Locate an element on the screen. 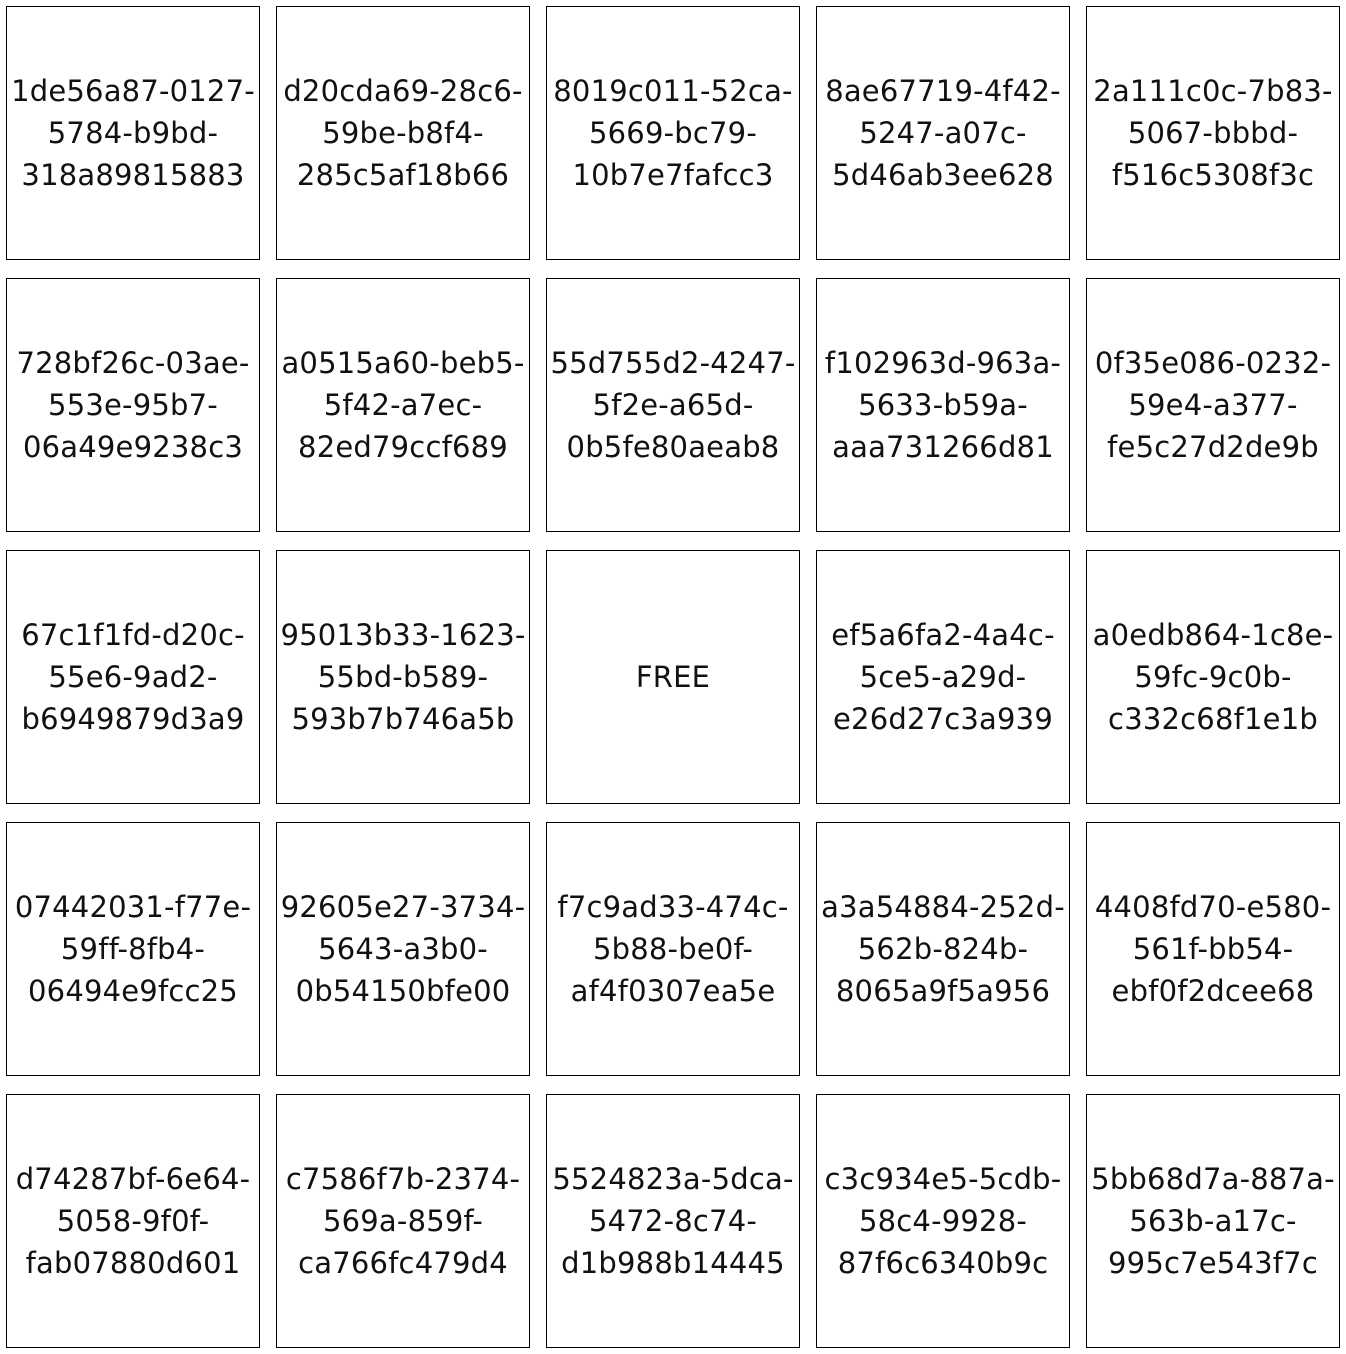 The height and width of the screenshot is (1354, 1346). cell-label-line: 0b54150bfe00 is located at coordinates (403, 991).